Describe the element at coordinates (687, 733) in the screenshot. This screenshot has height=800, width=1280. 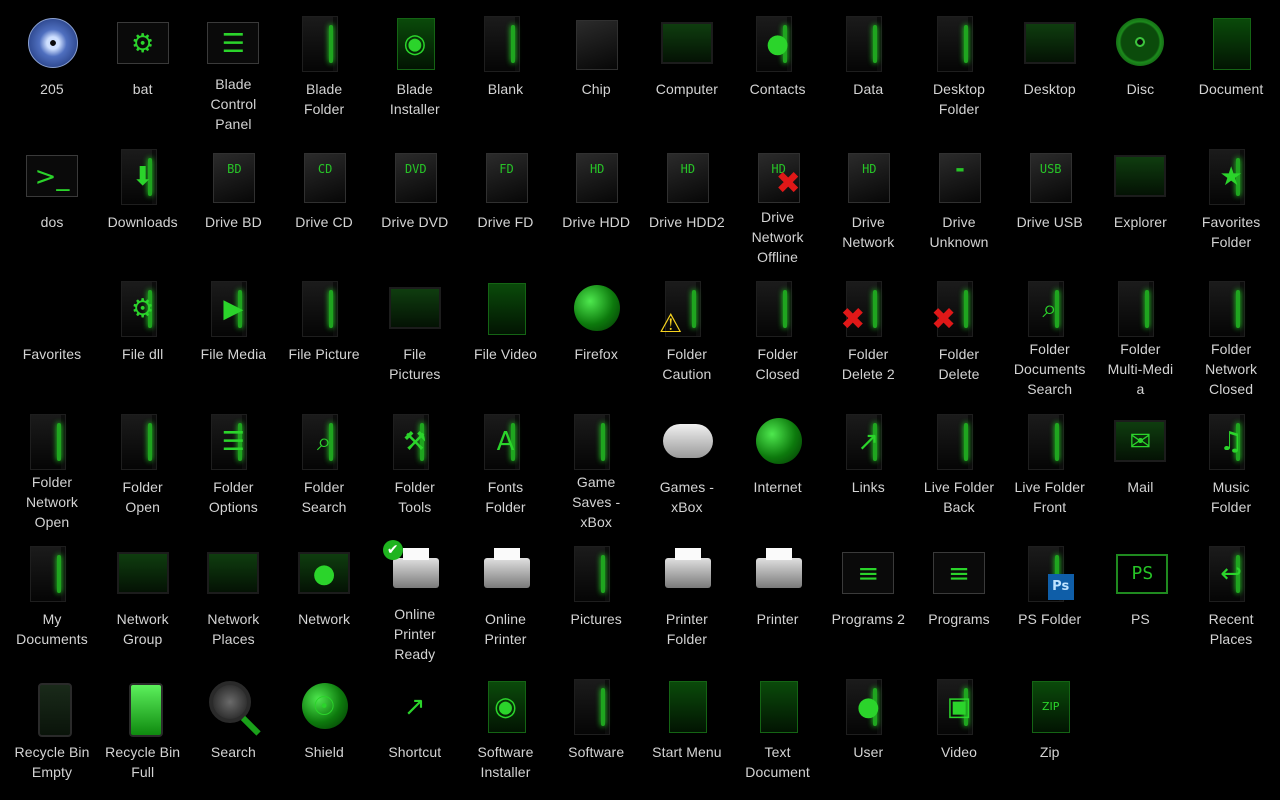
I see `desktop-icon-start-menu: Start Menu` at that location.